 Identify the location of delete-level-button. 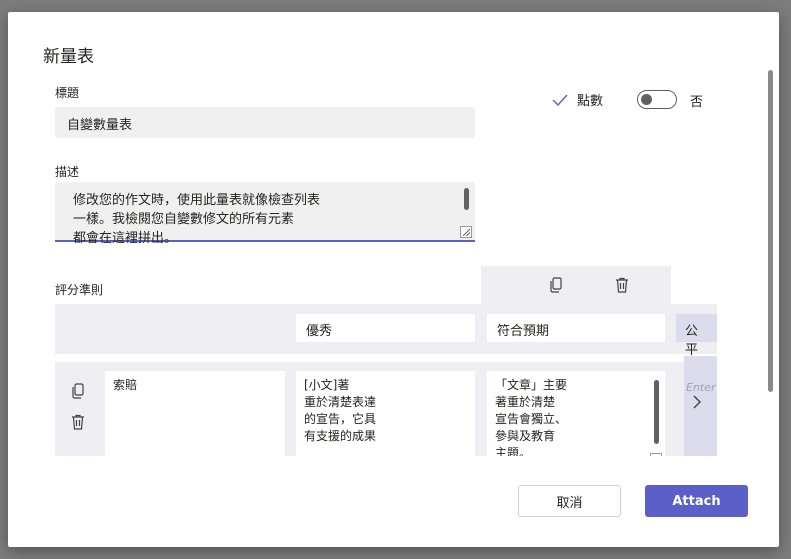
(622, 285).